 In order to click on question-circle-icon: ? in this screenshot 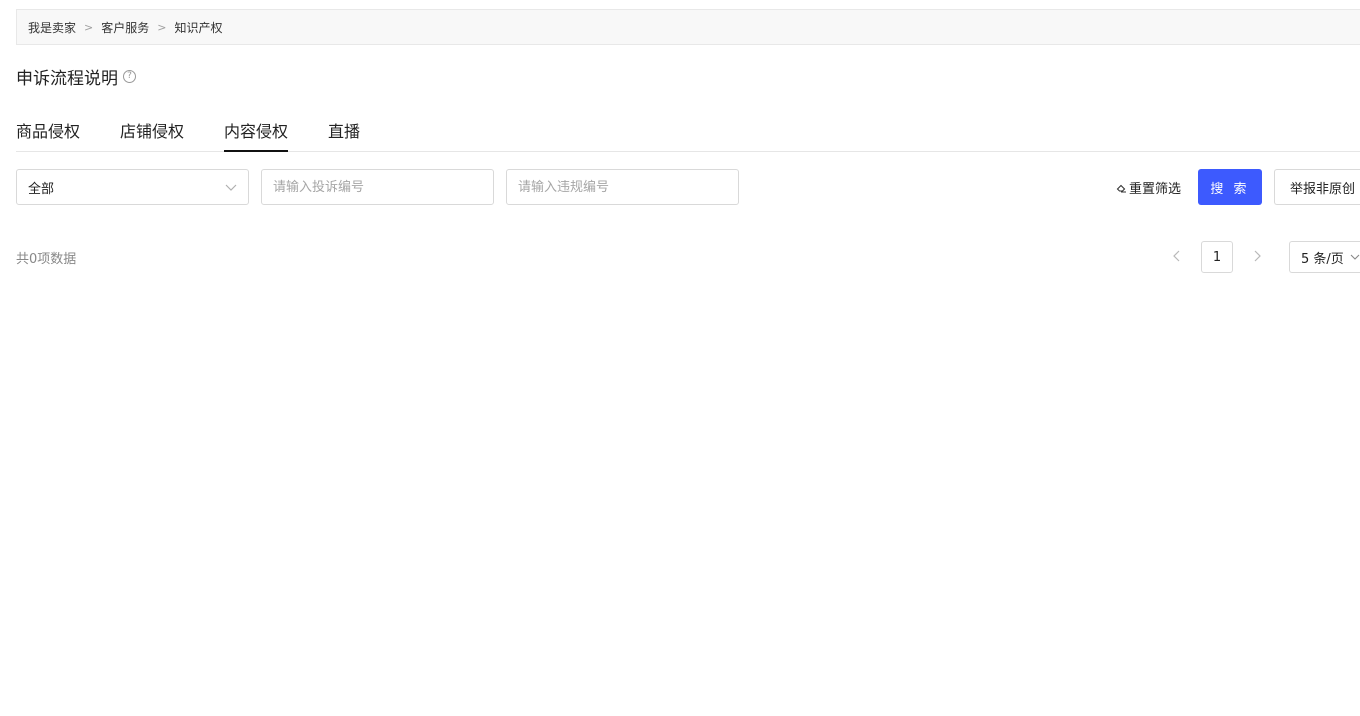, I will do `click(129, 76)`.